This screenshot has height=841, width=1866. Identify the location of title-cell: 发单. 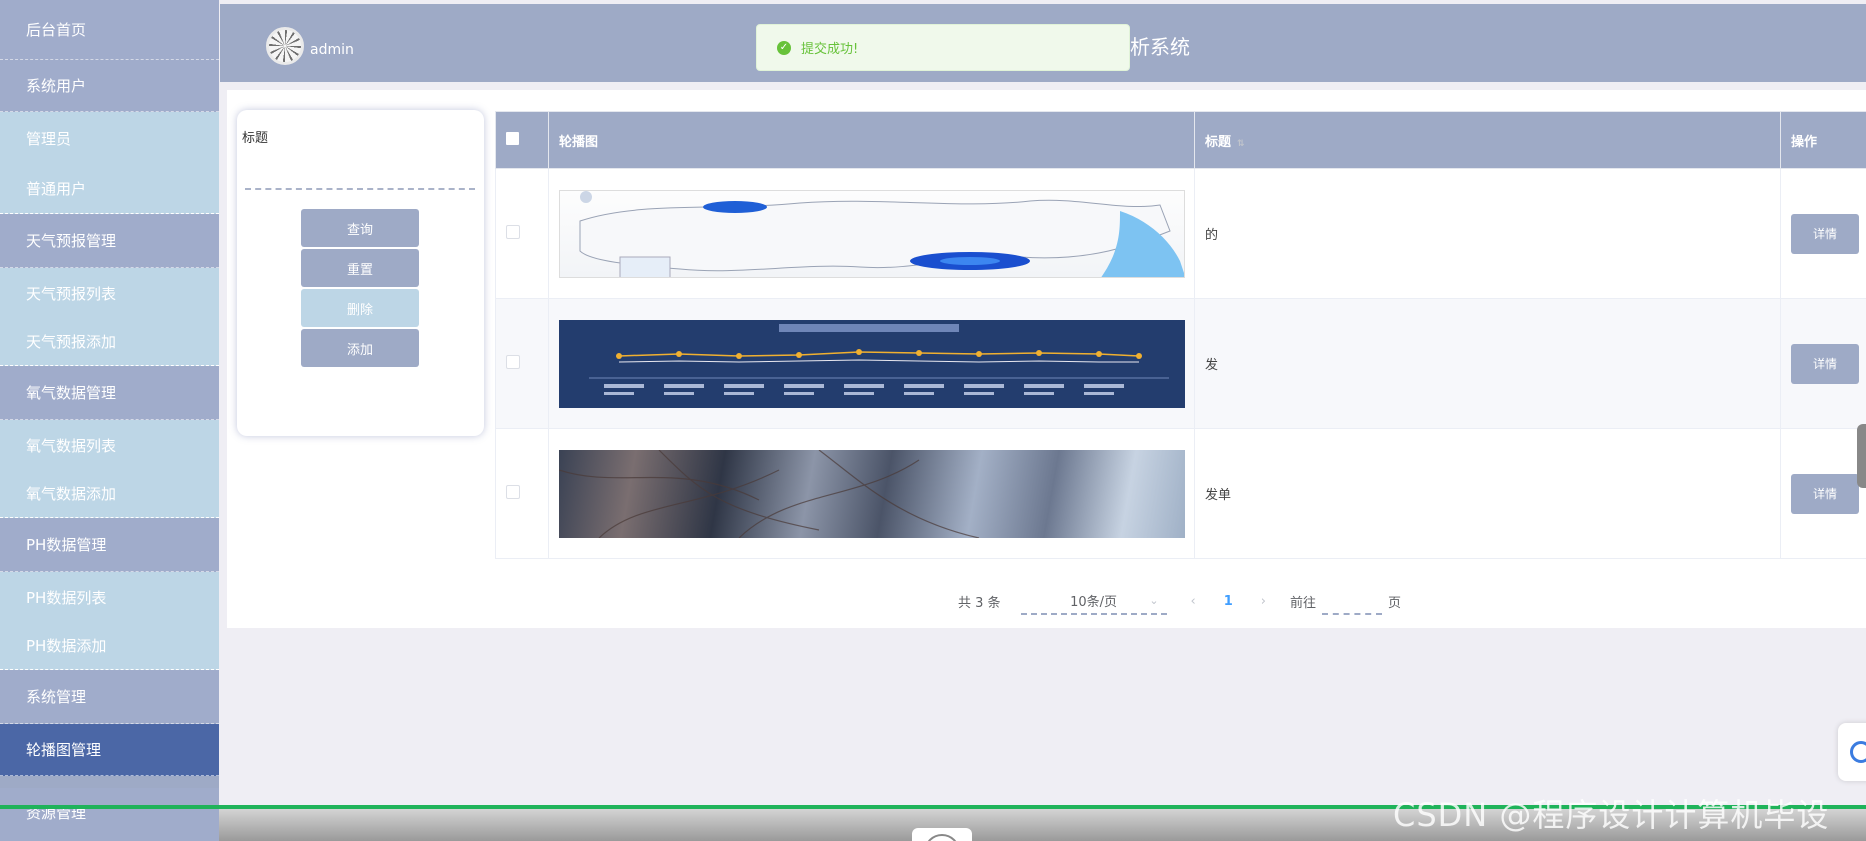
(1487, 493).